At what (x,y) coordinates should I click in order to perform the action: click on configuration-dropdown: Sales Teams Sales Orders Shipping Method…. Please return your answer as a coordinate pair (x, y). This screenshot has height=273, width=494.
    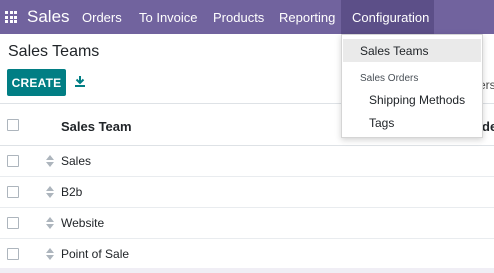
    Looking at the image, I should click on (412, 86).